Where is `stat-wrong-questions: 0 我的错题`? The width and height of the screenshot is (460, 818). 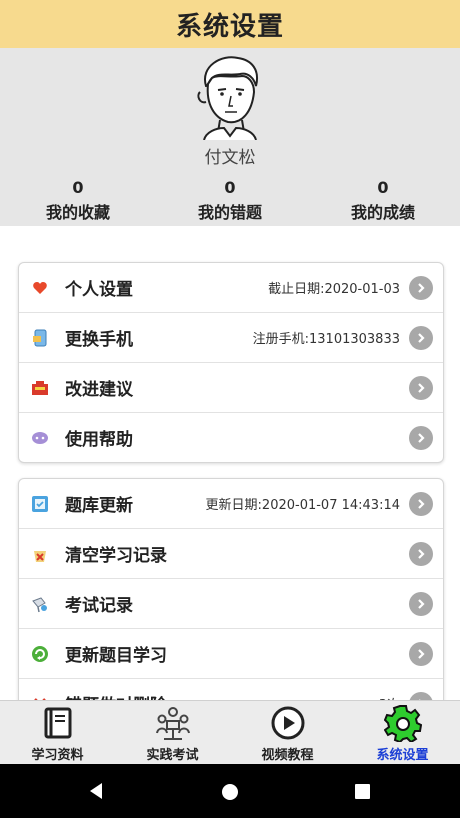
stat-wrong-questions: 0 我的错题 is located at coordinates (230, 200).